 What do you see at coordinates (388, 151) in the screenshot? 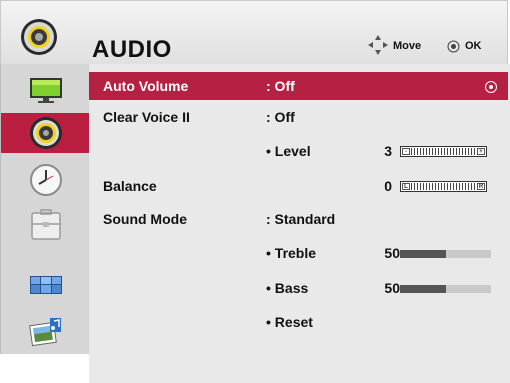
I see `level-value: 3` at bounding box center [388, 151].